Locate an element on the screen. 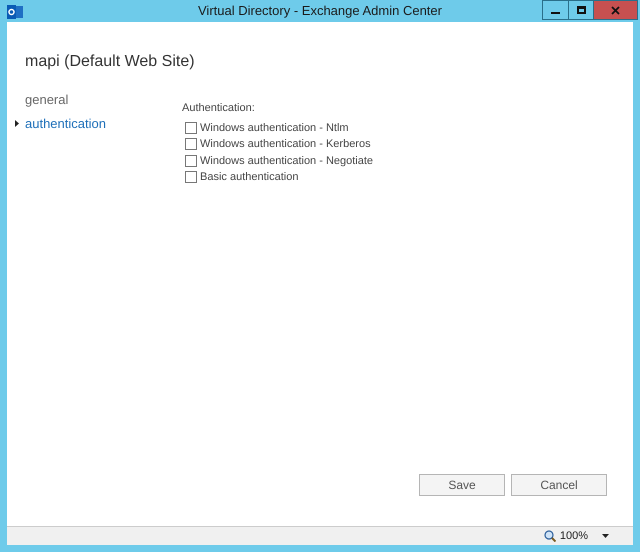 The height and width of the screenshot is (552, 640). cancel-button: Cancel is located at coordinates (559, 485).